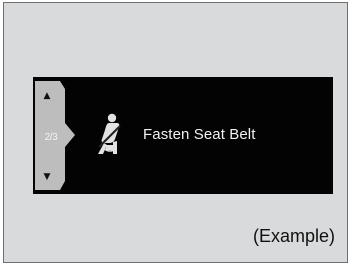 The image size is (354, 267). Describe the element at coordinates (293, 236) in the screenshot. I see `example-caption: (Example)` at that location.